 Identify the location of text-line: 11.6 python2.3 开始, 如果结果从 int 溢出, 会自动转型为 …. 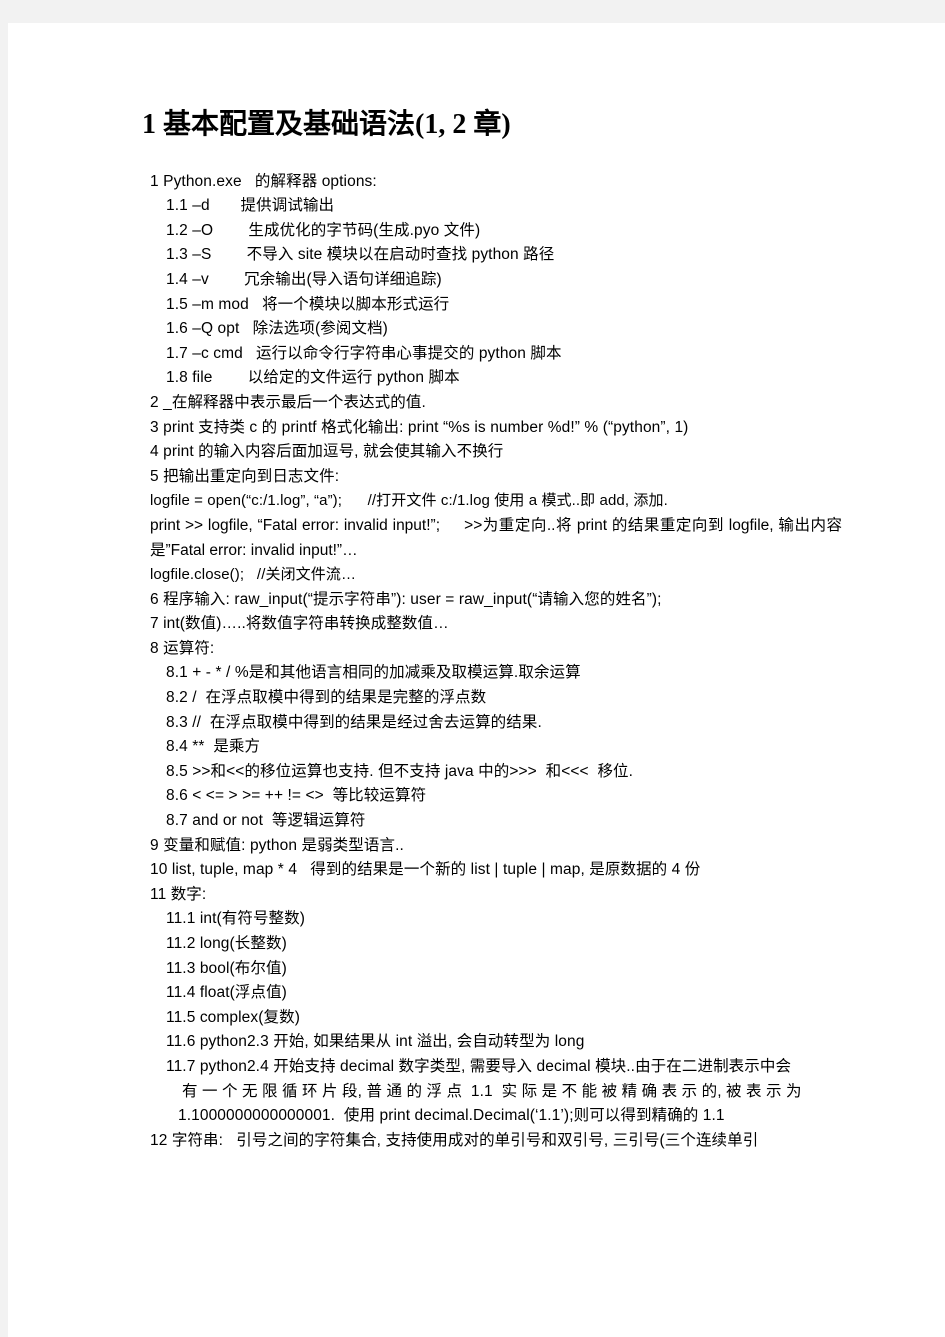
(375, 1042).